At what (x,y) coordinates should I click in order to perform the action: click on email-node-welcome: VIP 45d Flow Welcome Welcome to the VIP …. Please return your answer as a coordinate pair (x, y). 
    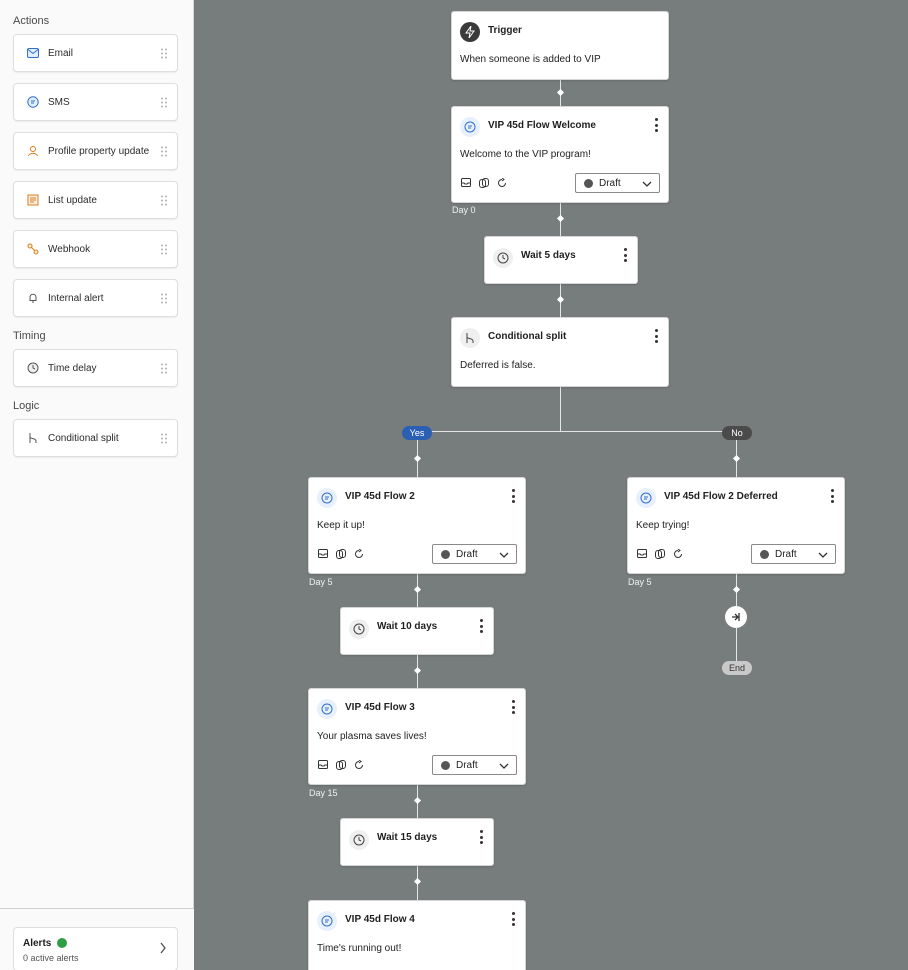
    Looking at the image, I should click on (560, 154).